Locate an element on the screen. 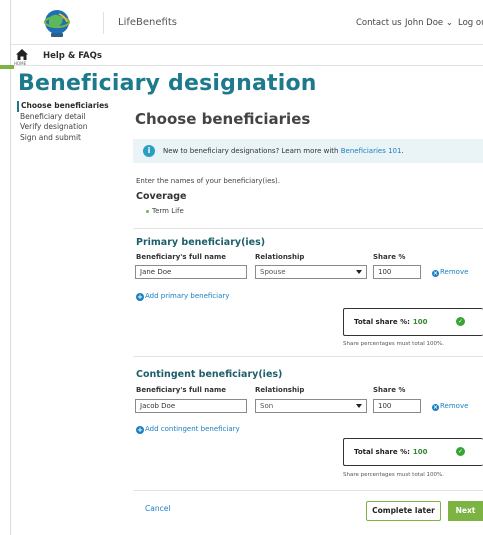 This screenshot has width=483, height=535. cancel-button: Cancel is located at coordinates (157, 508).